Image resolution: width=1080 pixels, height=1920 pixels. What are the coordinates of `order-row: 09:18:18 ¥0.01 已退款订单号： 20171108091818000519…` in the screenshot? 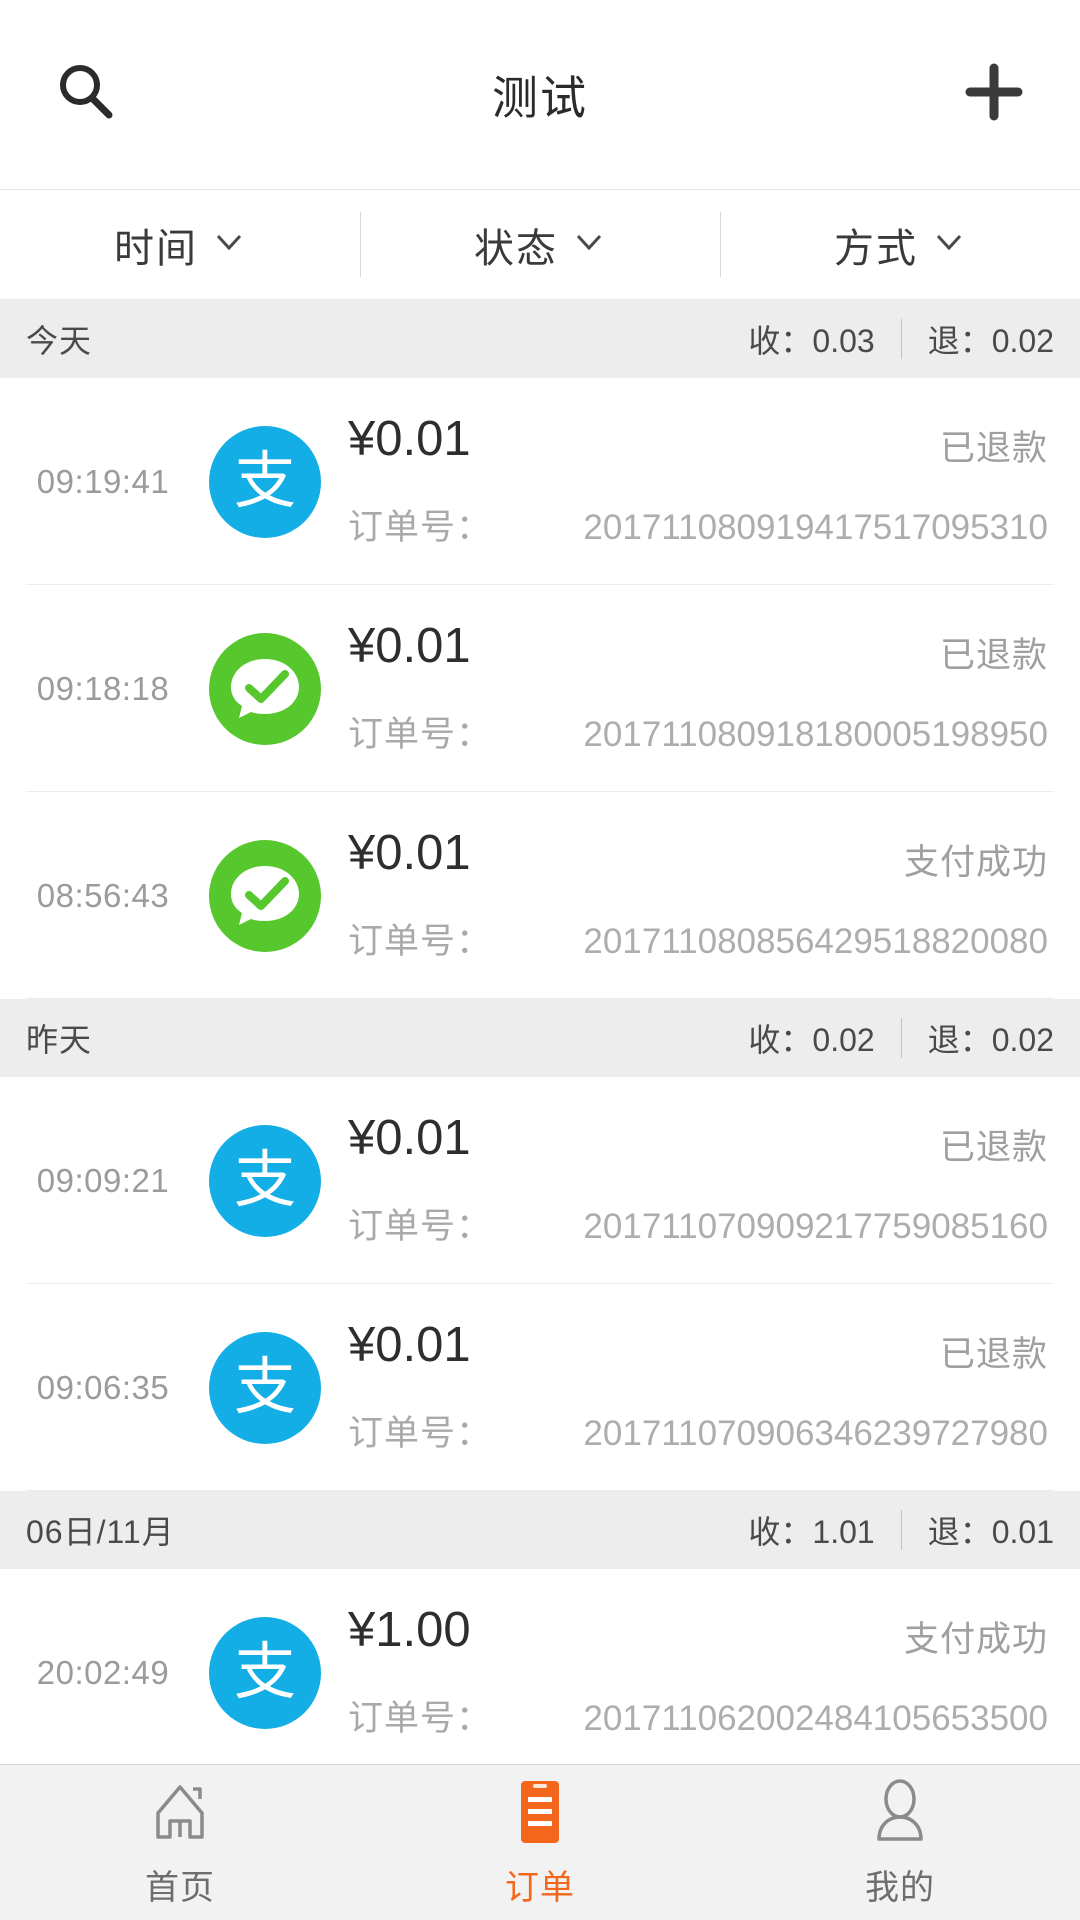 It's located at (540, 688).